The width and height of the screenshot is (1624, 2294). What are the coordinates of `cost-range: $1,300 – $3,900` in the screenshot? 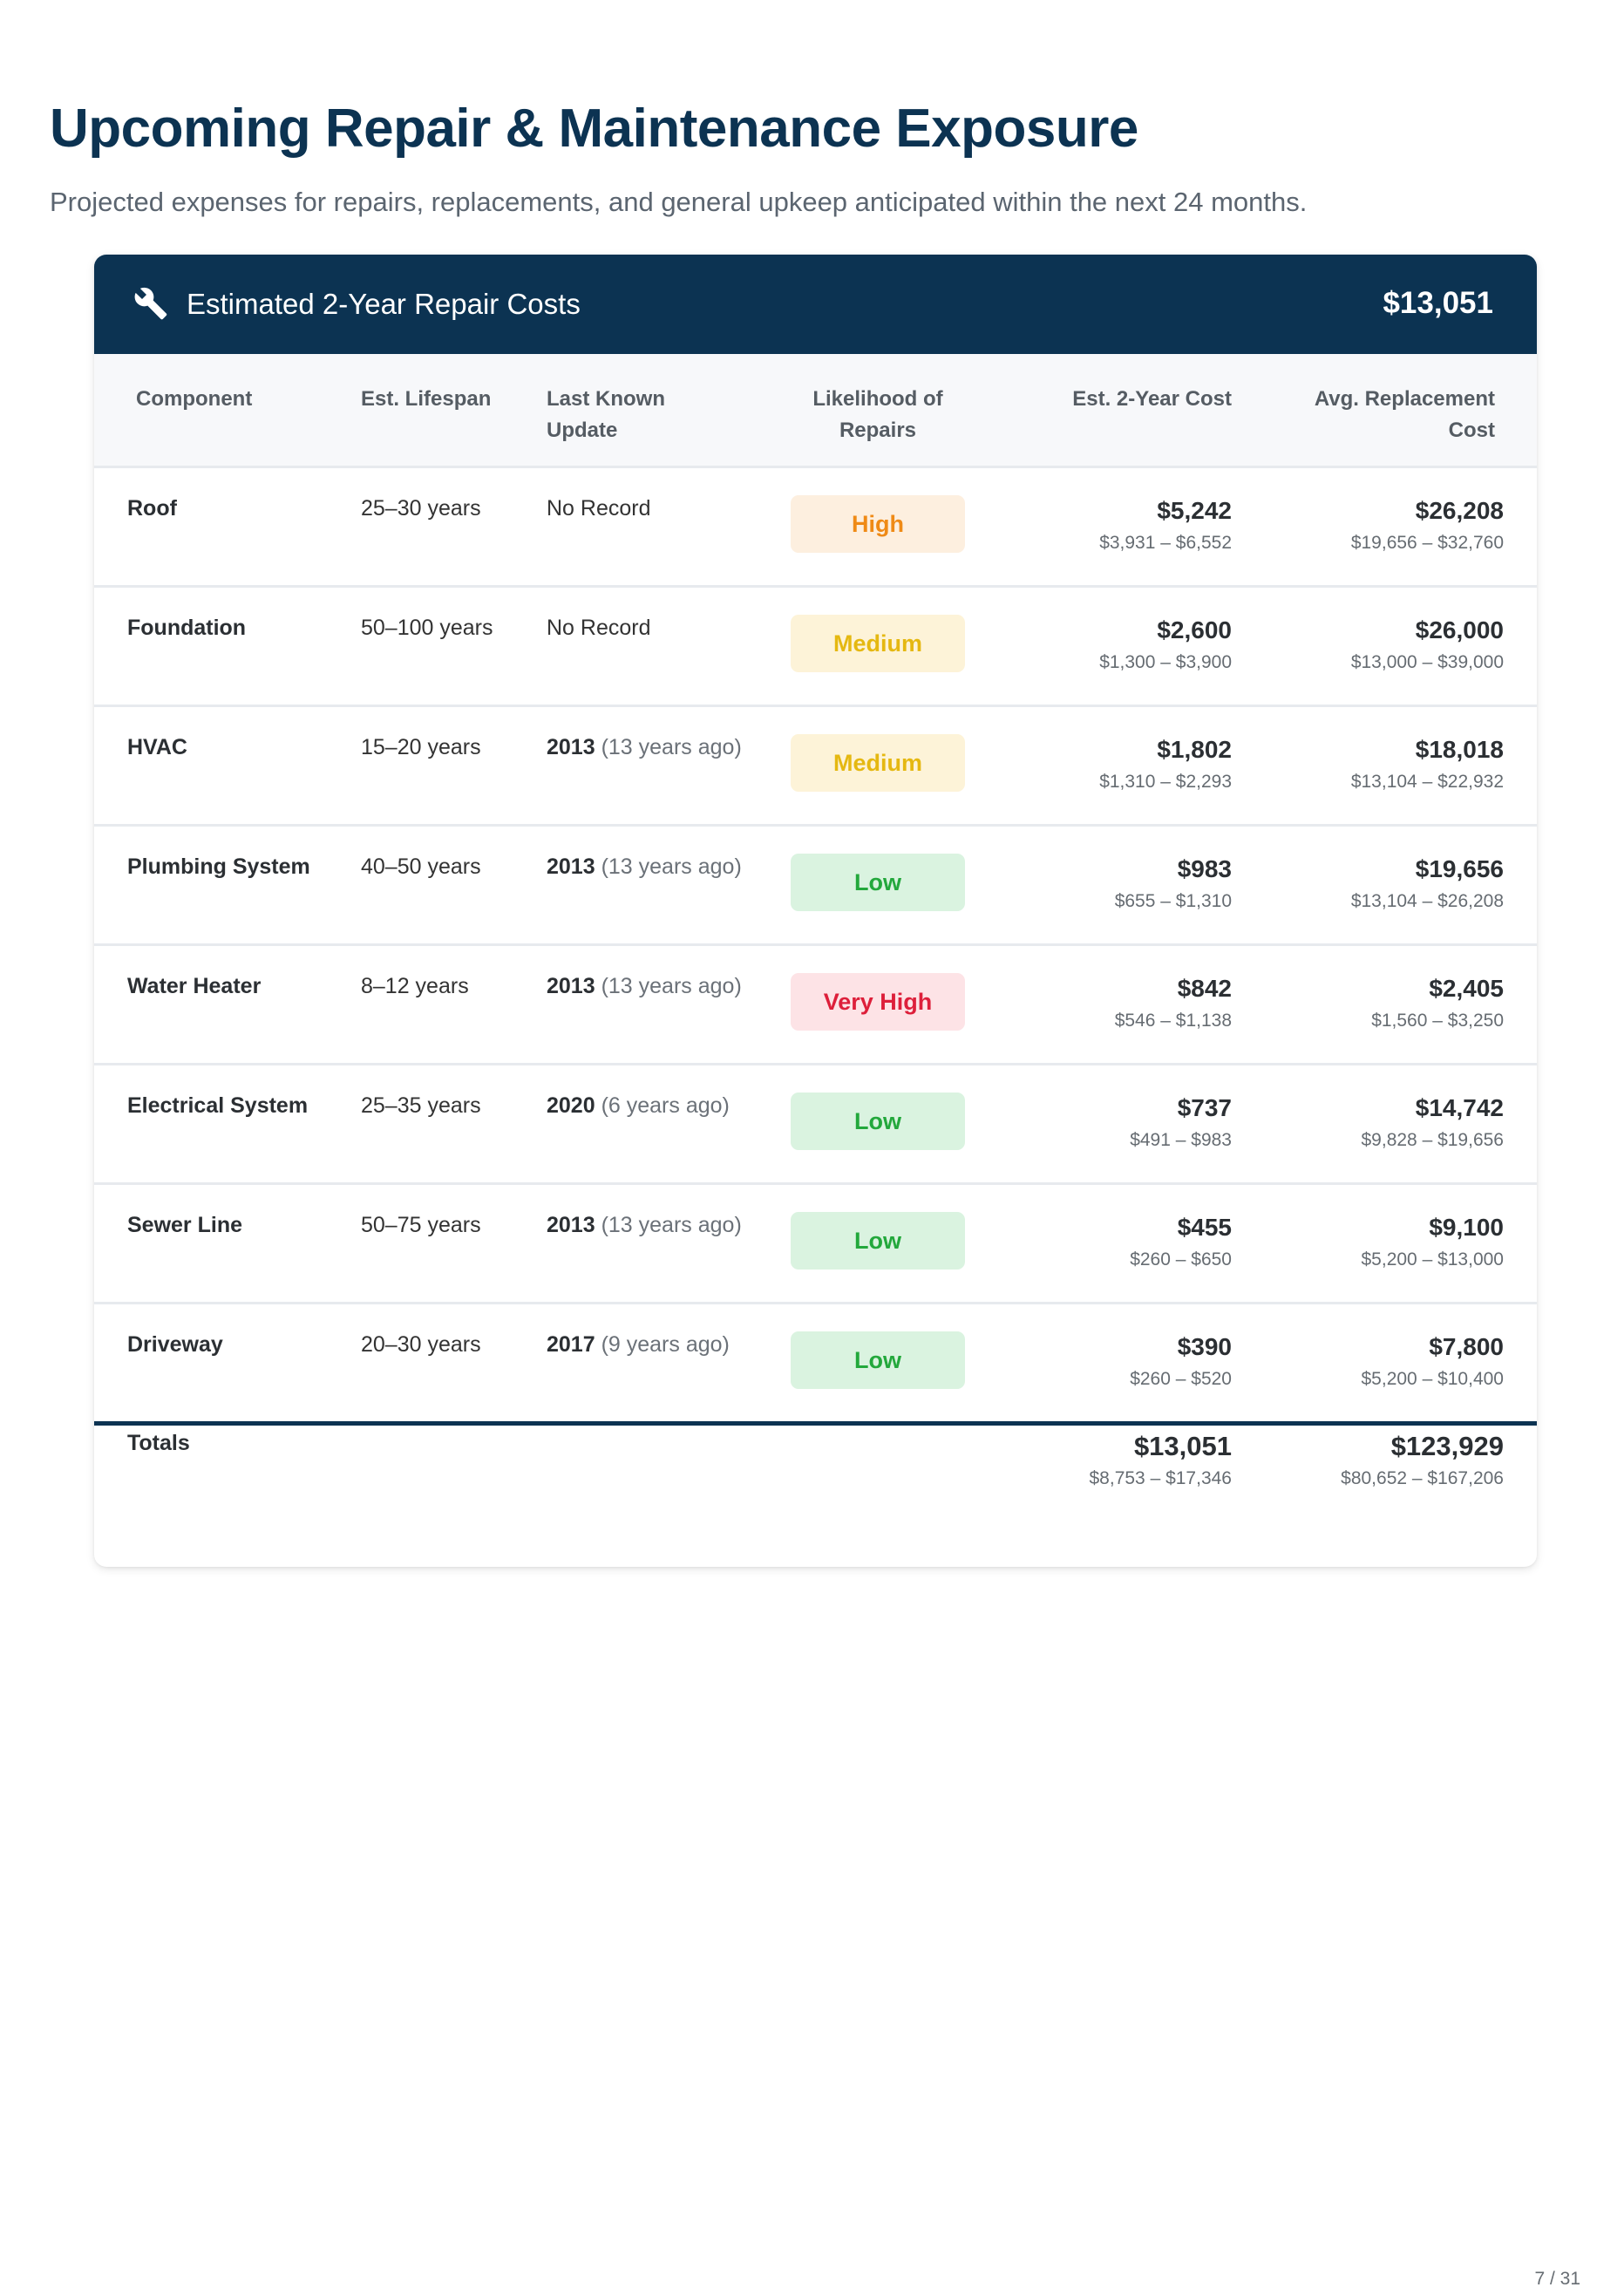 It's located at (1165, 662).